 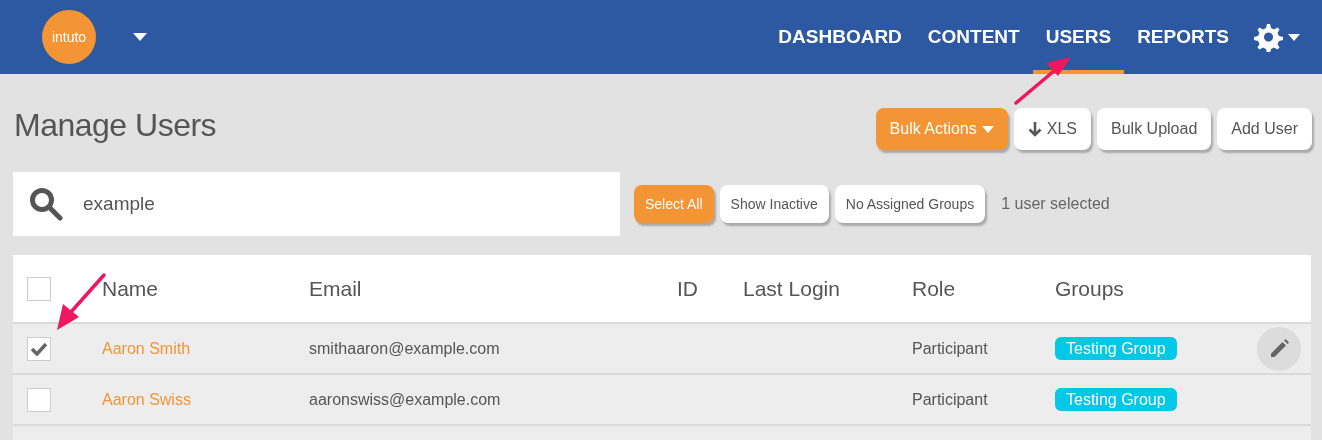 I want to click on edit-button, so click(x=1279, y=348).